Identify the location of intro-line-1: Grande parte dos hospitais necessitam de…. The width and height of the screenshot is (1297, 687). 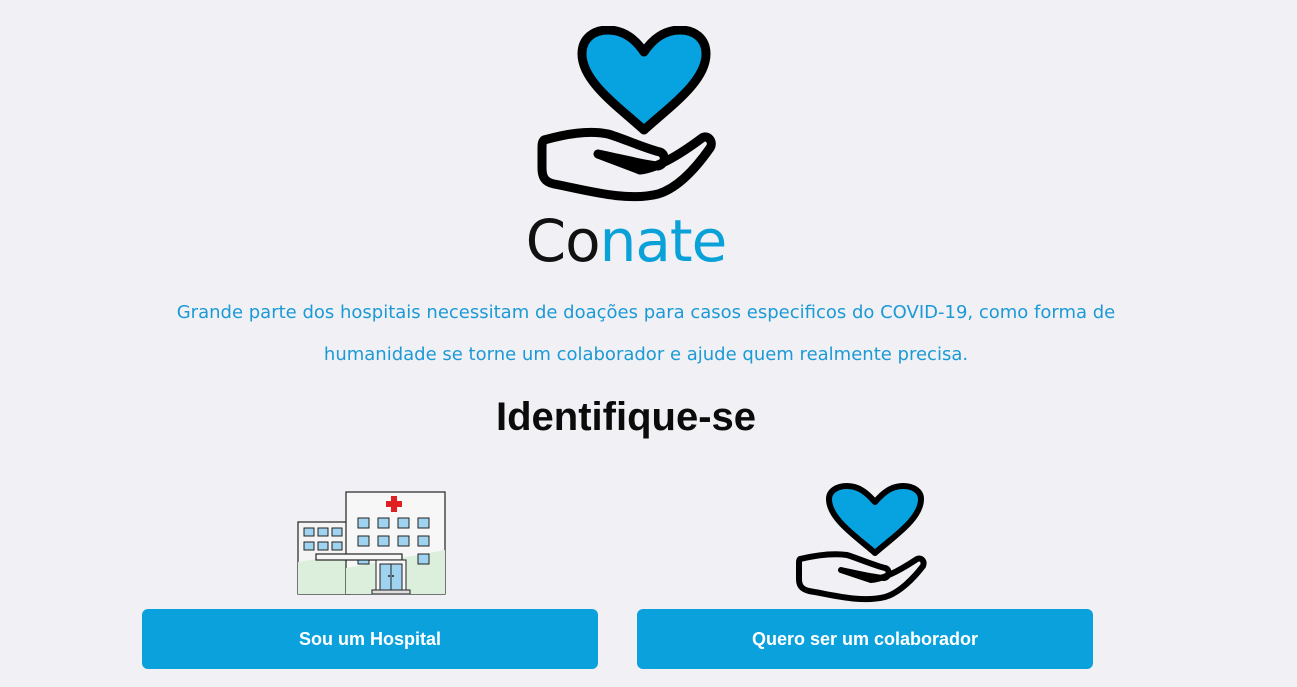
(646, 312).